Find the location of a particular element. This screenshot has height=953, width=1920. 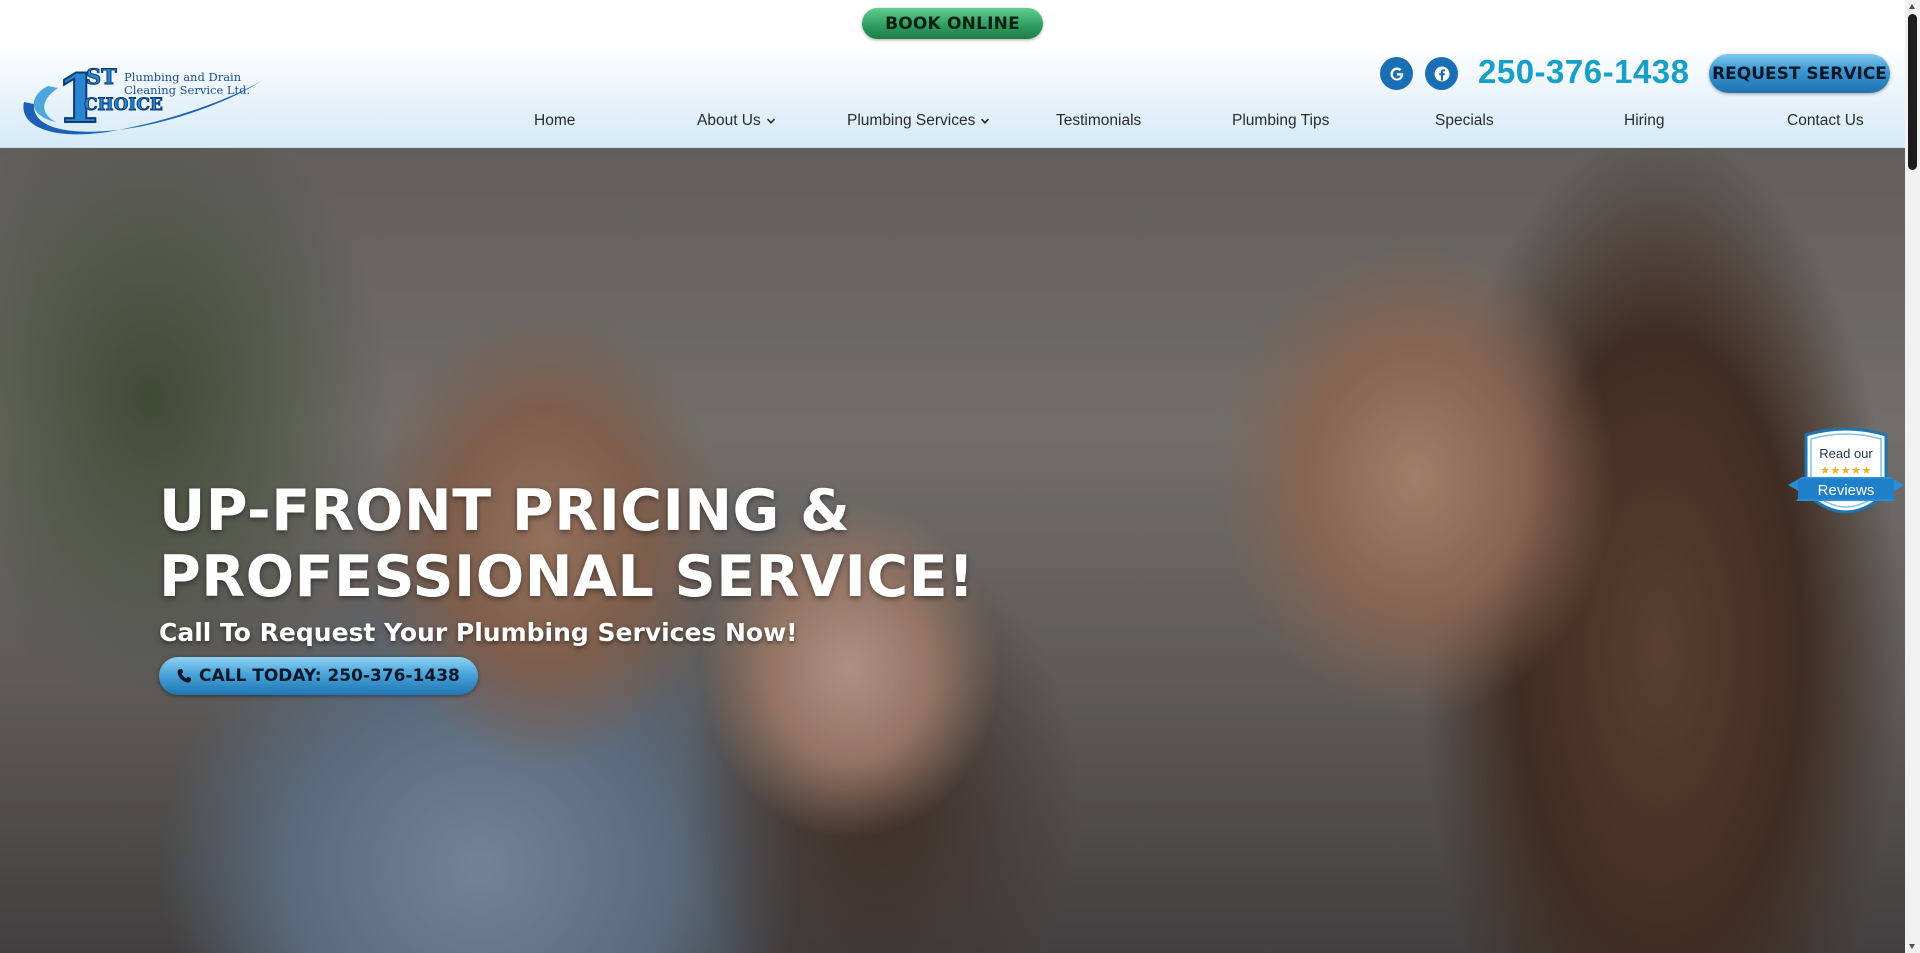

nav-item-plumbing-services: Plumbing Services is located at coordinates (918, 121).